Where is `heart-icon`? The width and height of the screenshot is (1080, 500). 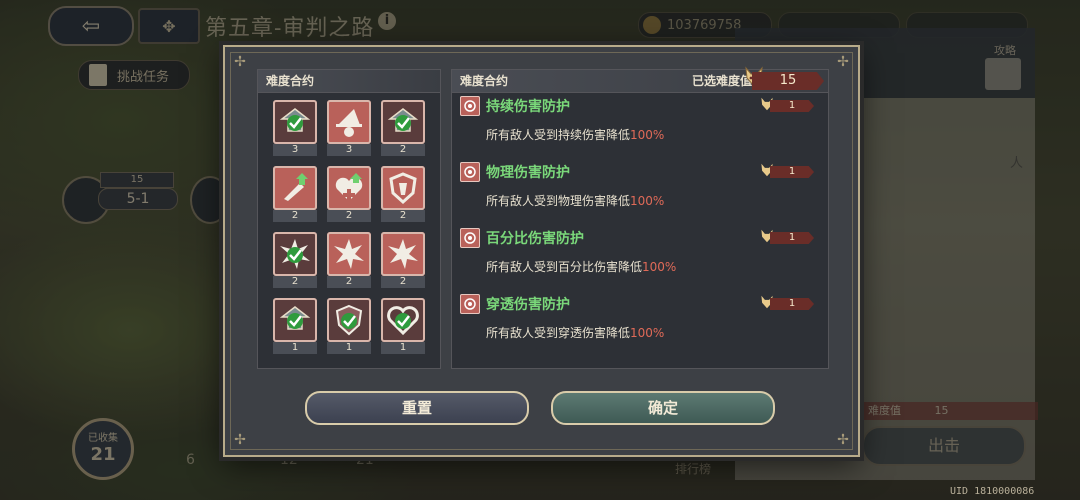
heart-icon is located at coordinates (403, 320).